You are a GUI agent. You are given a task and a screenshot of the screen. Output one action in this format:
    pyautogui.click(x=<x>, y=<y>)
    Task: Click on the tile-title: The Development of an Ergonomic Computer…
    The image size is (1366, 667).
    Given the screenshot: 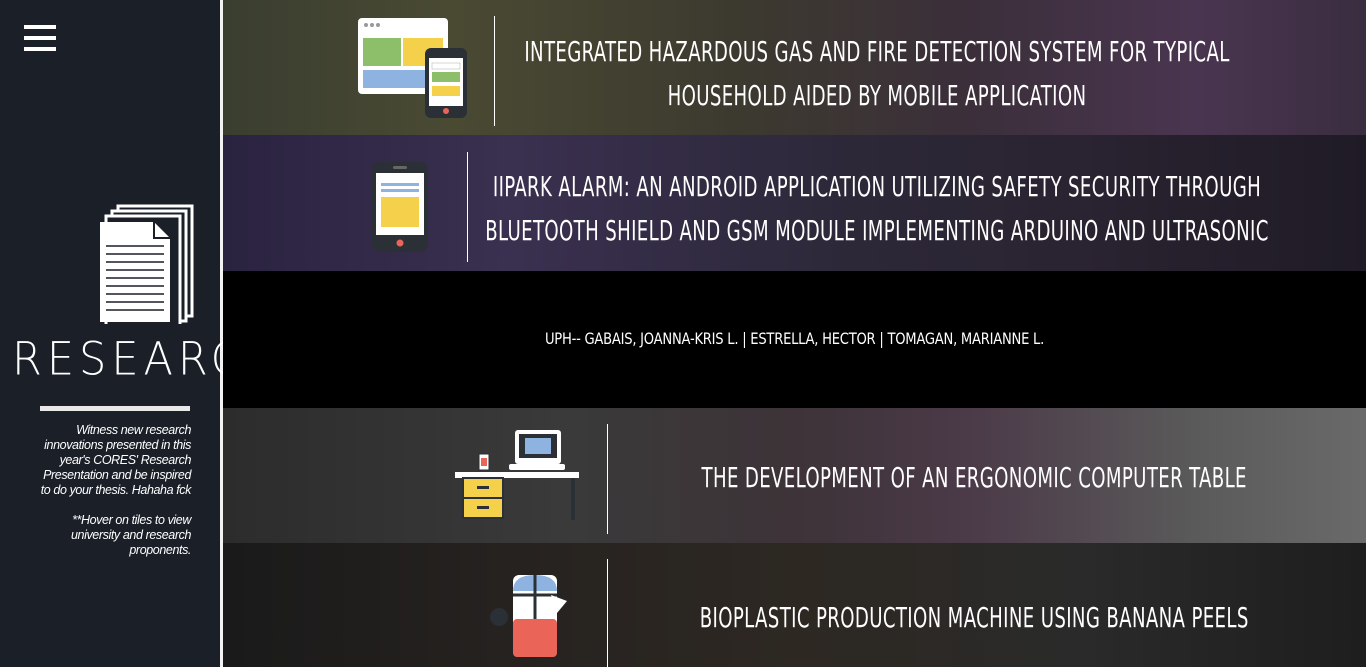 What is the action you would take?
    pyautogui.click(x=876, y=478)
    